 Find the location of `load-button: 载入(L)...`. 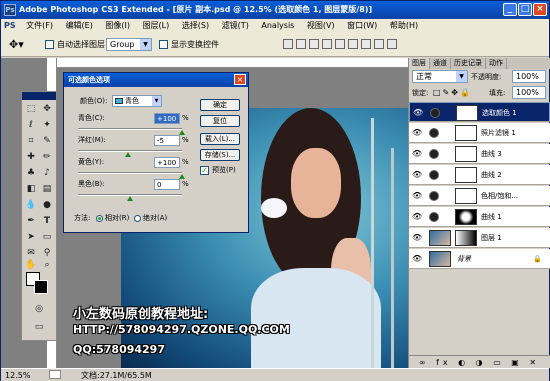

load-button: 载入(L)... is located at coordinates (220, 139).